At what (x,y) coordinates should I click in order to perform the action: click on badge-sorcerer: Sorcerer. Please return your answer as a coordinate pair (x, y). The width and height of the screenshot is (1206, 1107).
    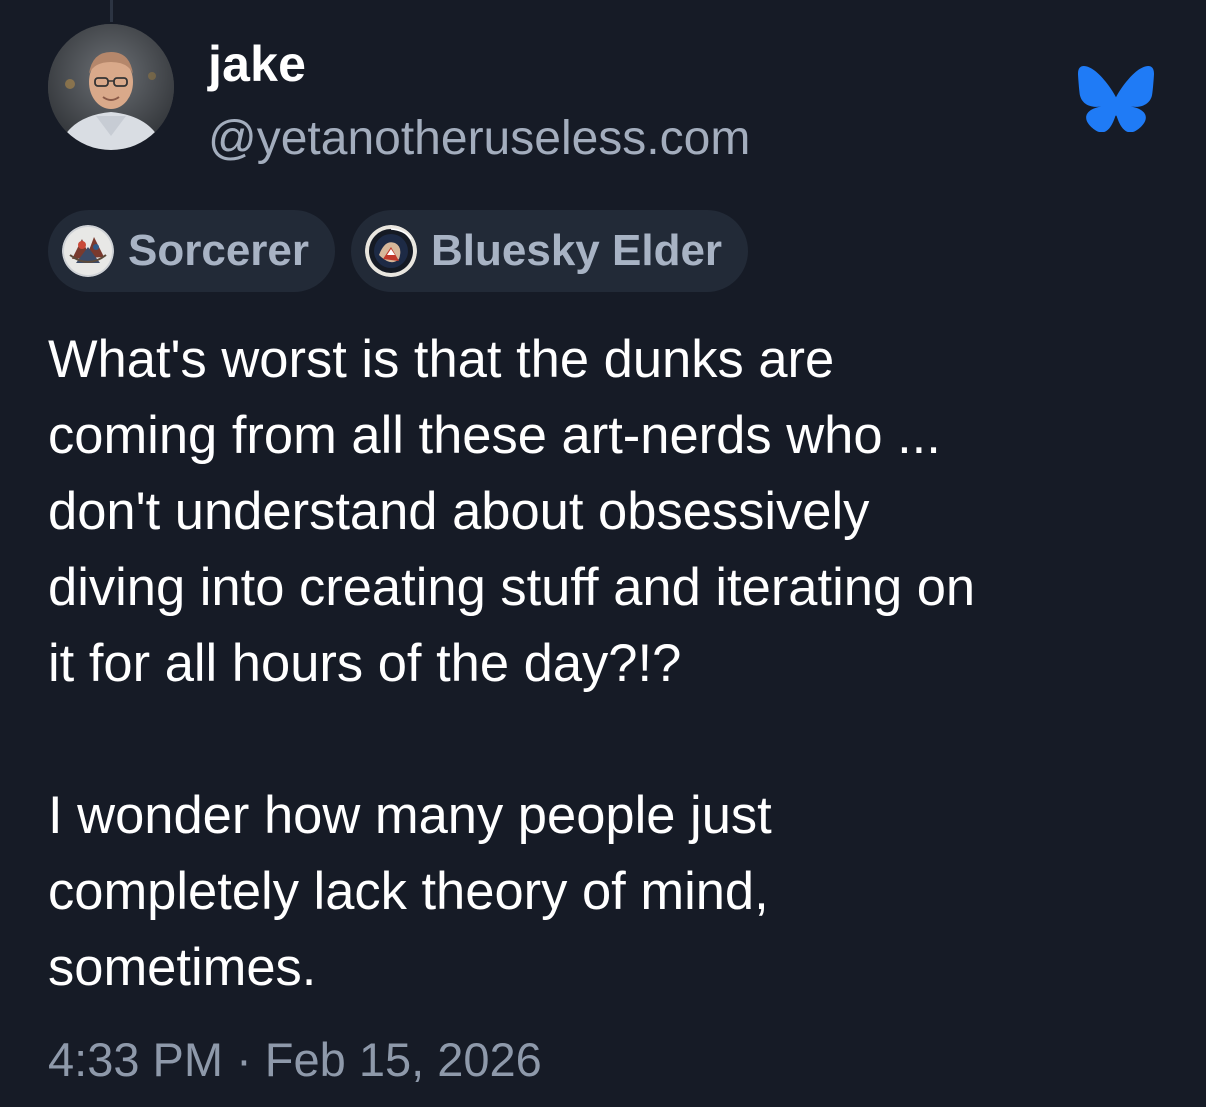
    Looking at the image, I should click on (192, 251).